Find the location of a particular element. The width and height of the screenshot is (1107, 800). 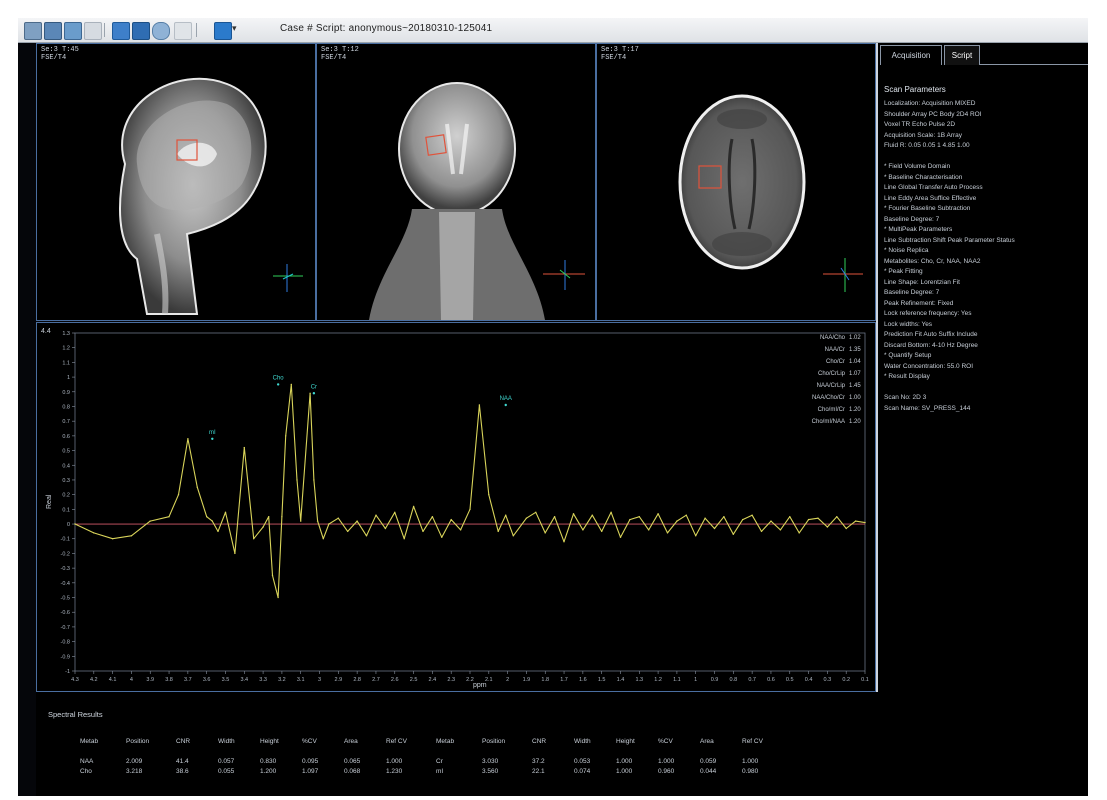

table-cell: 22.1 is located at coordinates (538, 771).